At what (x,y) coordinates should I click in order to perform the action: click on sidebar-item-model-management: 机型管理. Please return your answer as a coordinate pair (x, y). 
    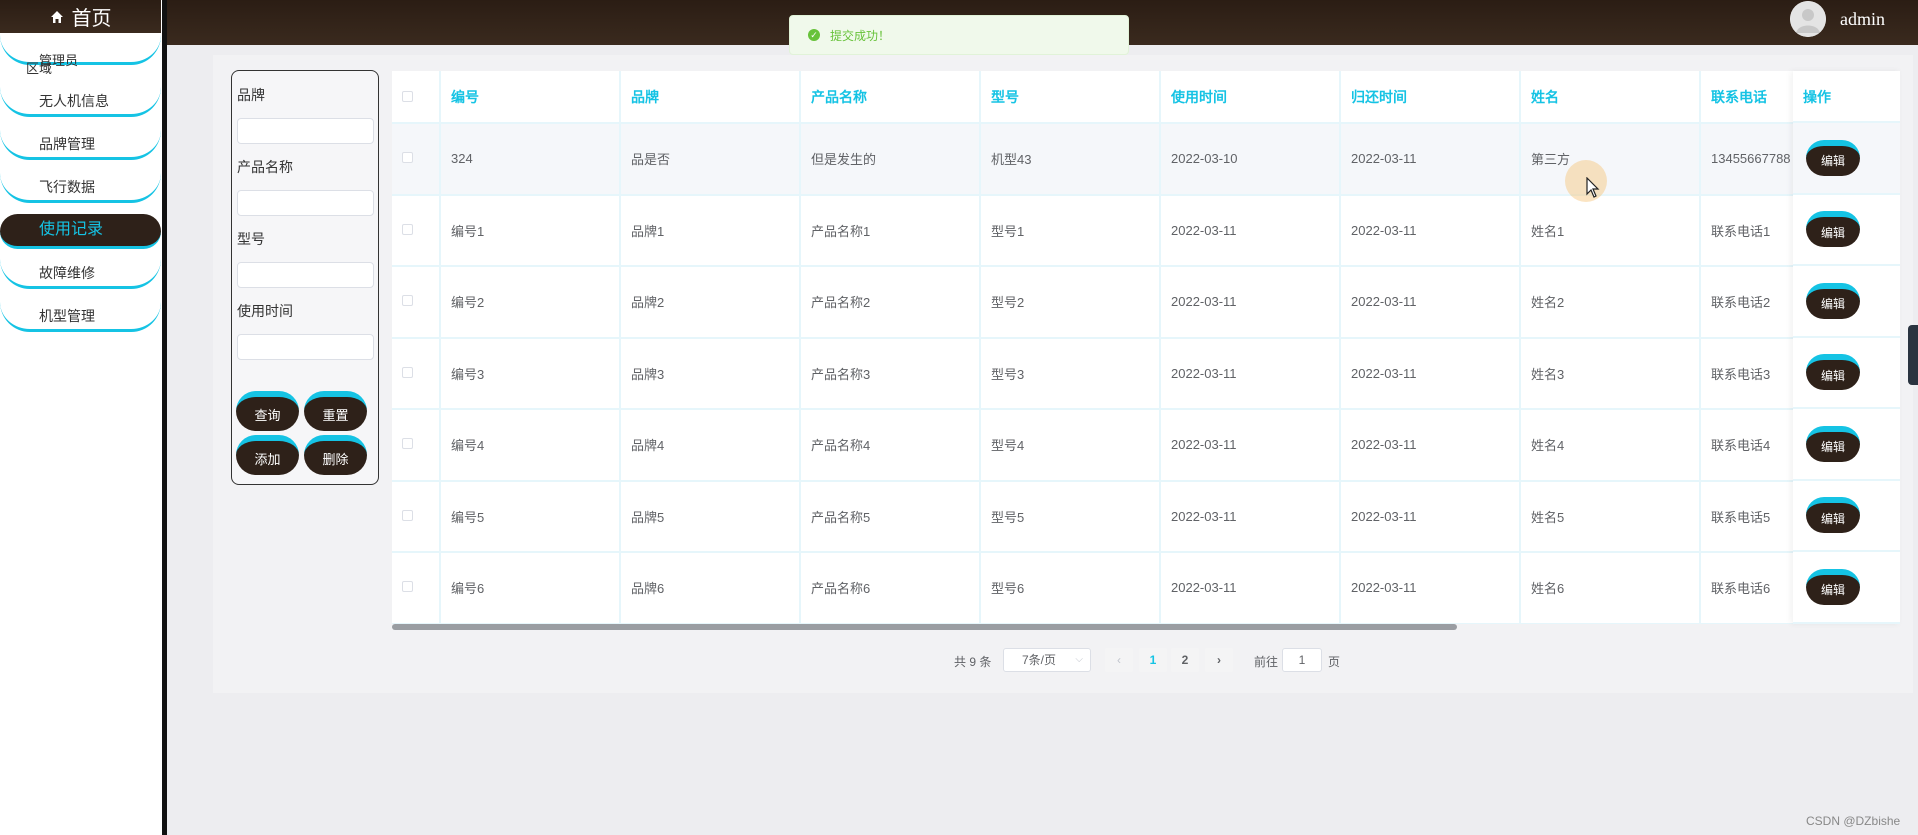
    Looking at the image, I should click on (80, 317).